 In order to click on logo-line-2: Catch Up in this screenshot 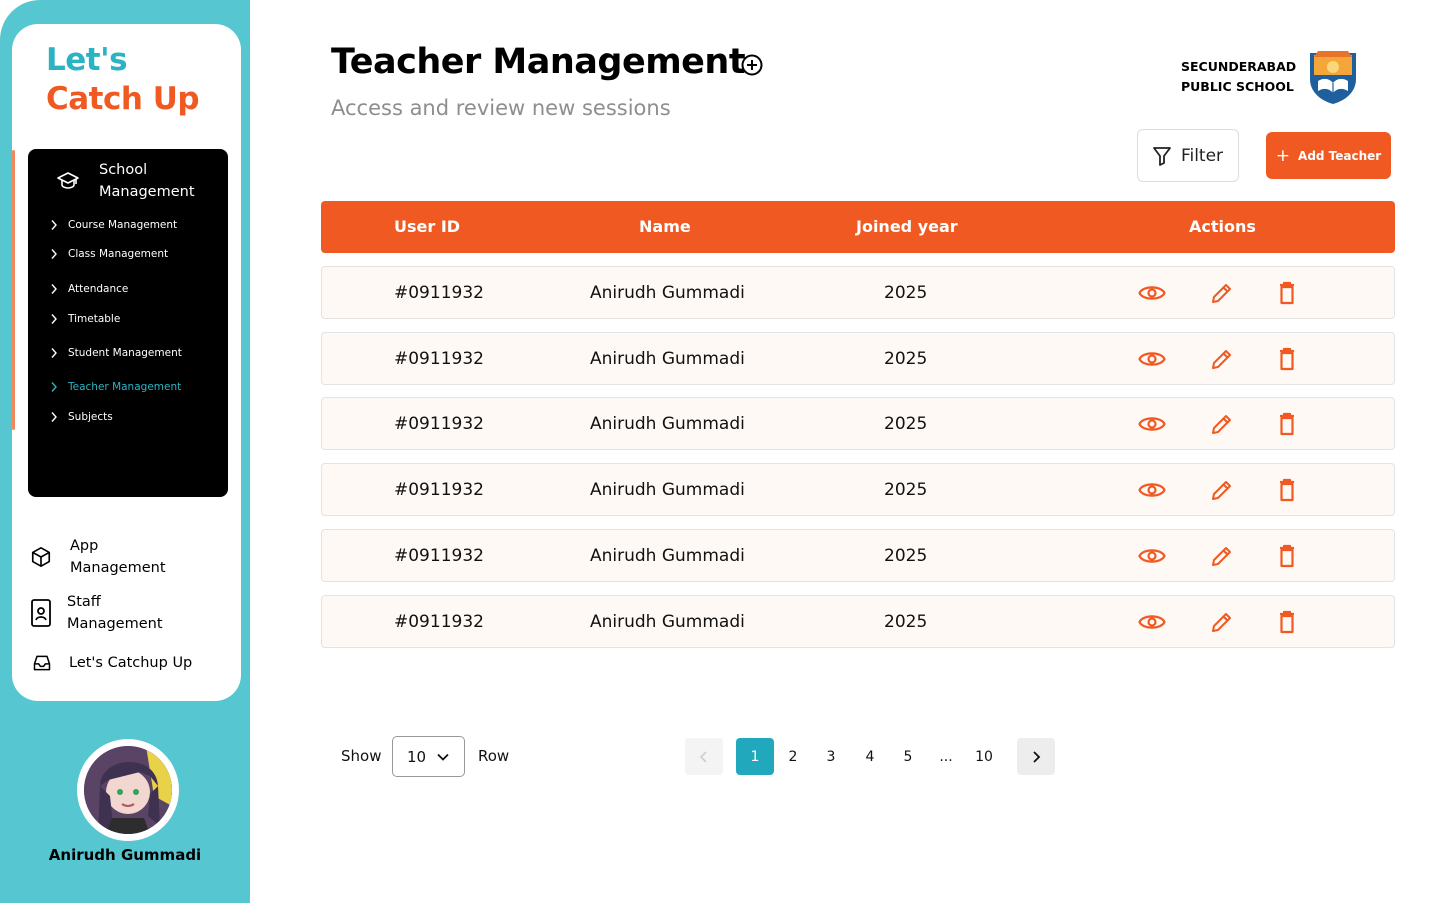, I will do `click(123, 99)`.